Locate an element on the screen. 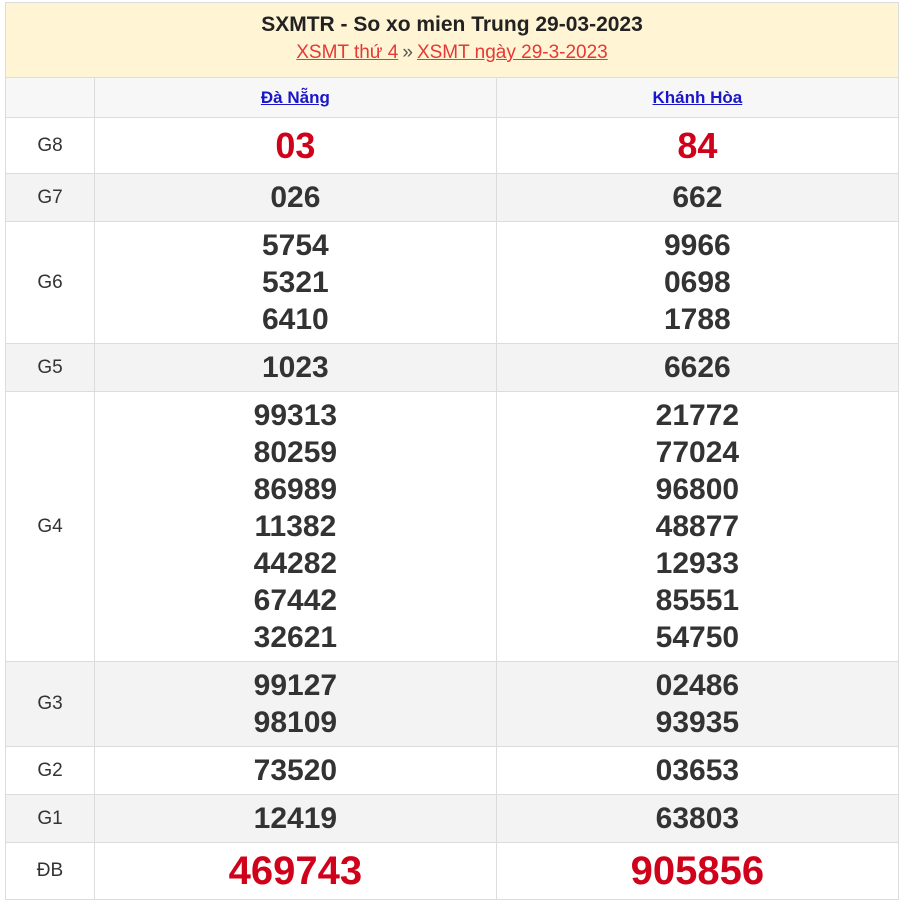  prize-number: 32621 is located at coordinates (295, 637).